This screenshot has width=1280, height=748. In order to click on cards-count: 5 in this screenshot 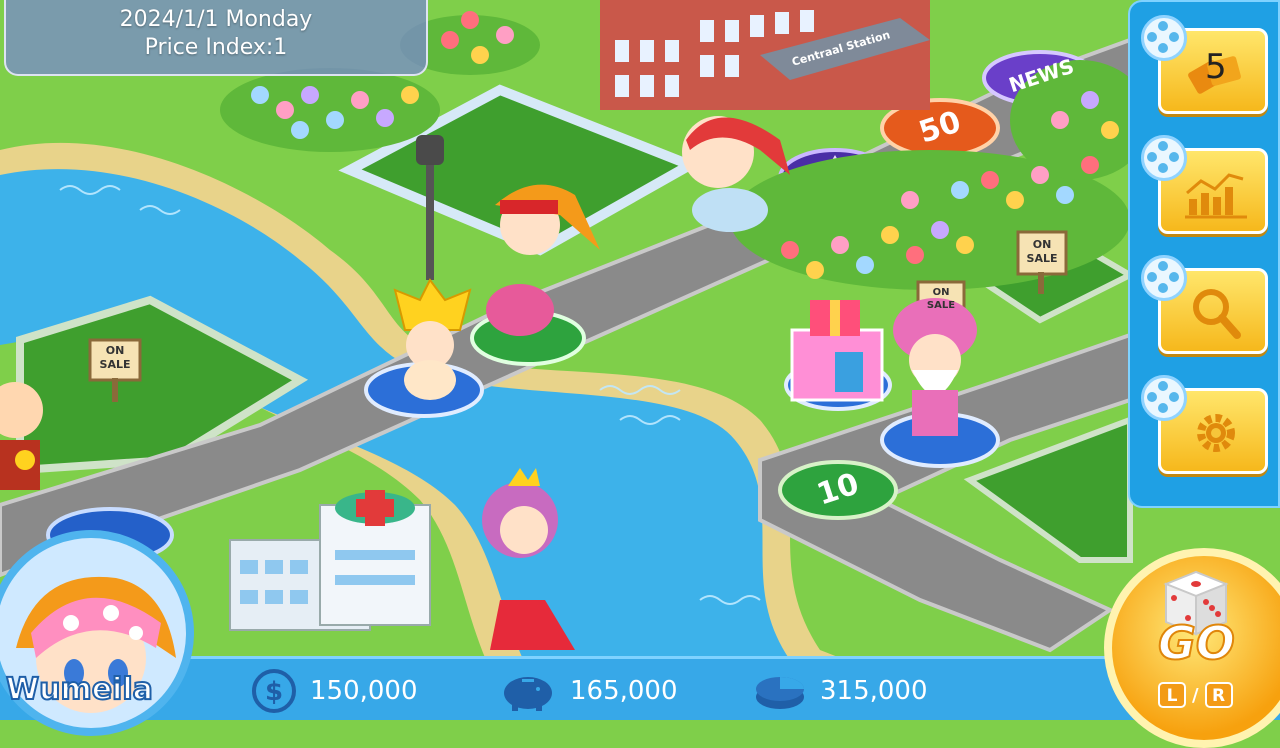, I will do `click(1216, 67)`.